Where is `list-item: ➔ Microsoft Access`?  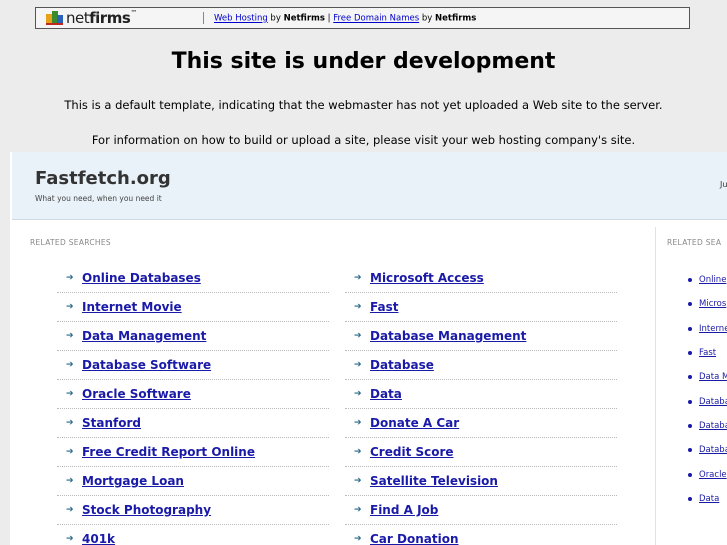
list-item: ➔ Microsoft Access is located at coordinates (481, 278).